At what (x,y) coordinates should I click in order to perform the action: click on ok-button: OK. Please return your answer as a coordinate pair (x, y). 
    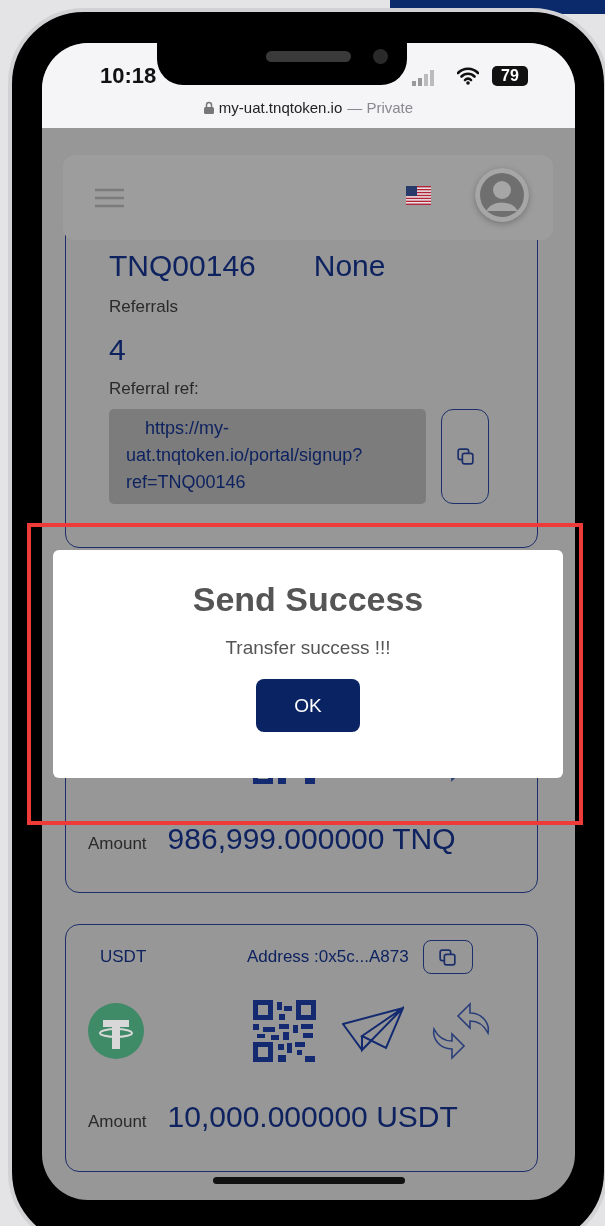
    Looking at the image, I should click on (308, 705).